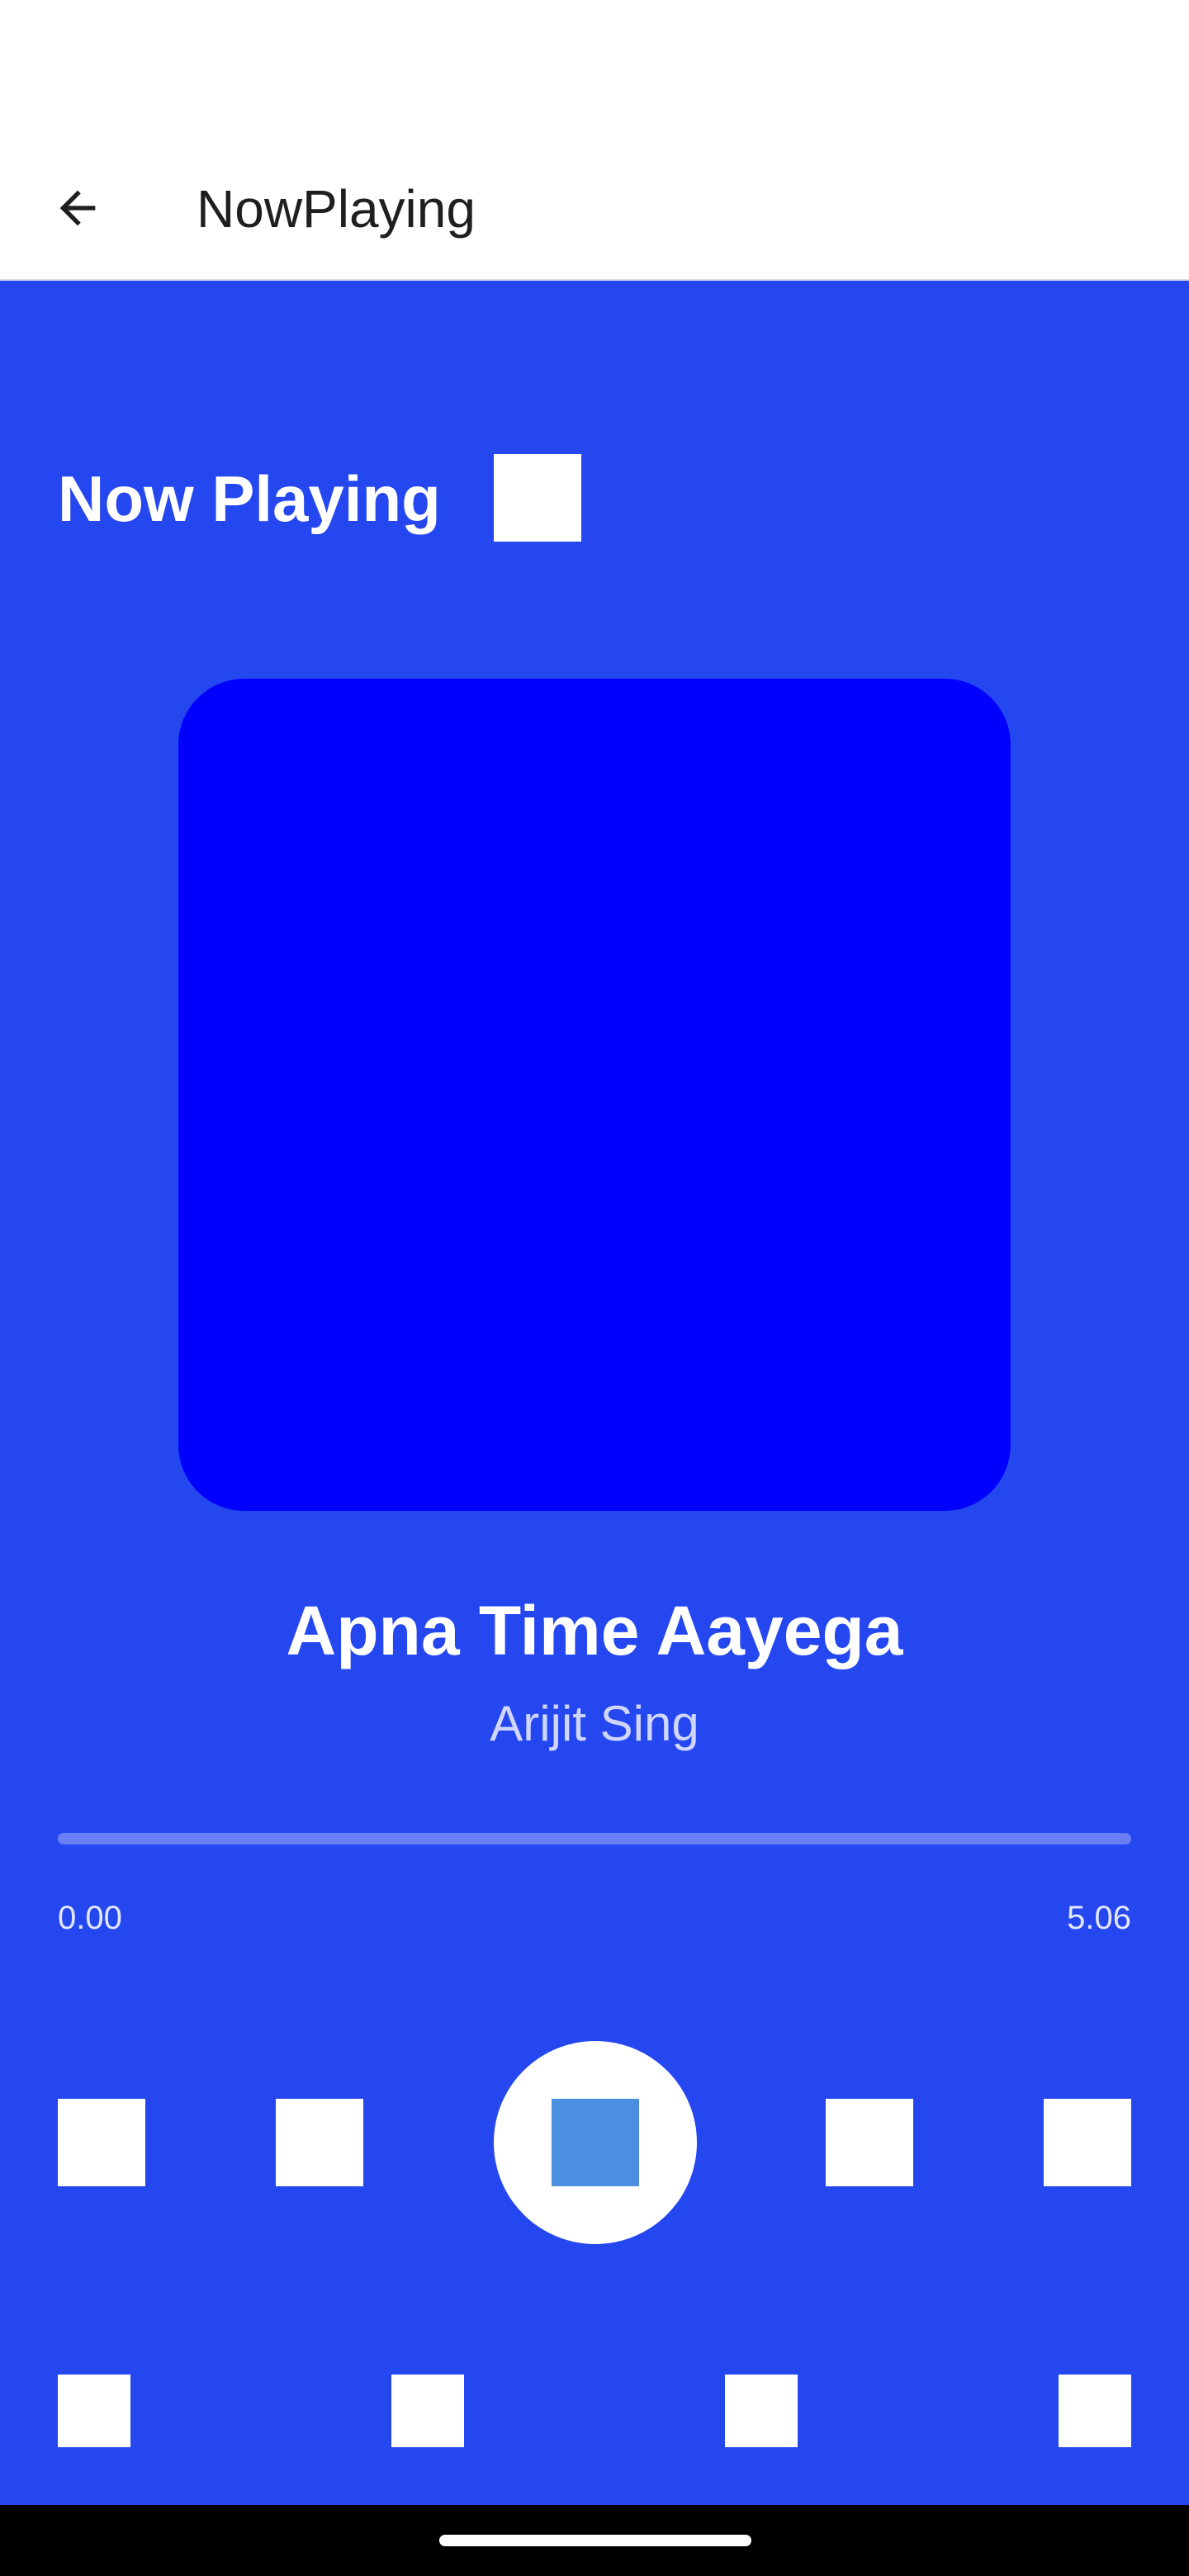 The width and height of the screenshot is (1189, 2576). What do you see at coordinates (101, 2142) in the screenshot?
I see `shuffle-icon` at bounding box center [101, 2142].